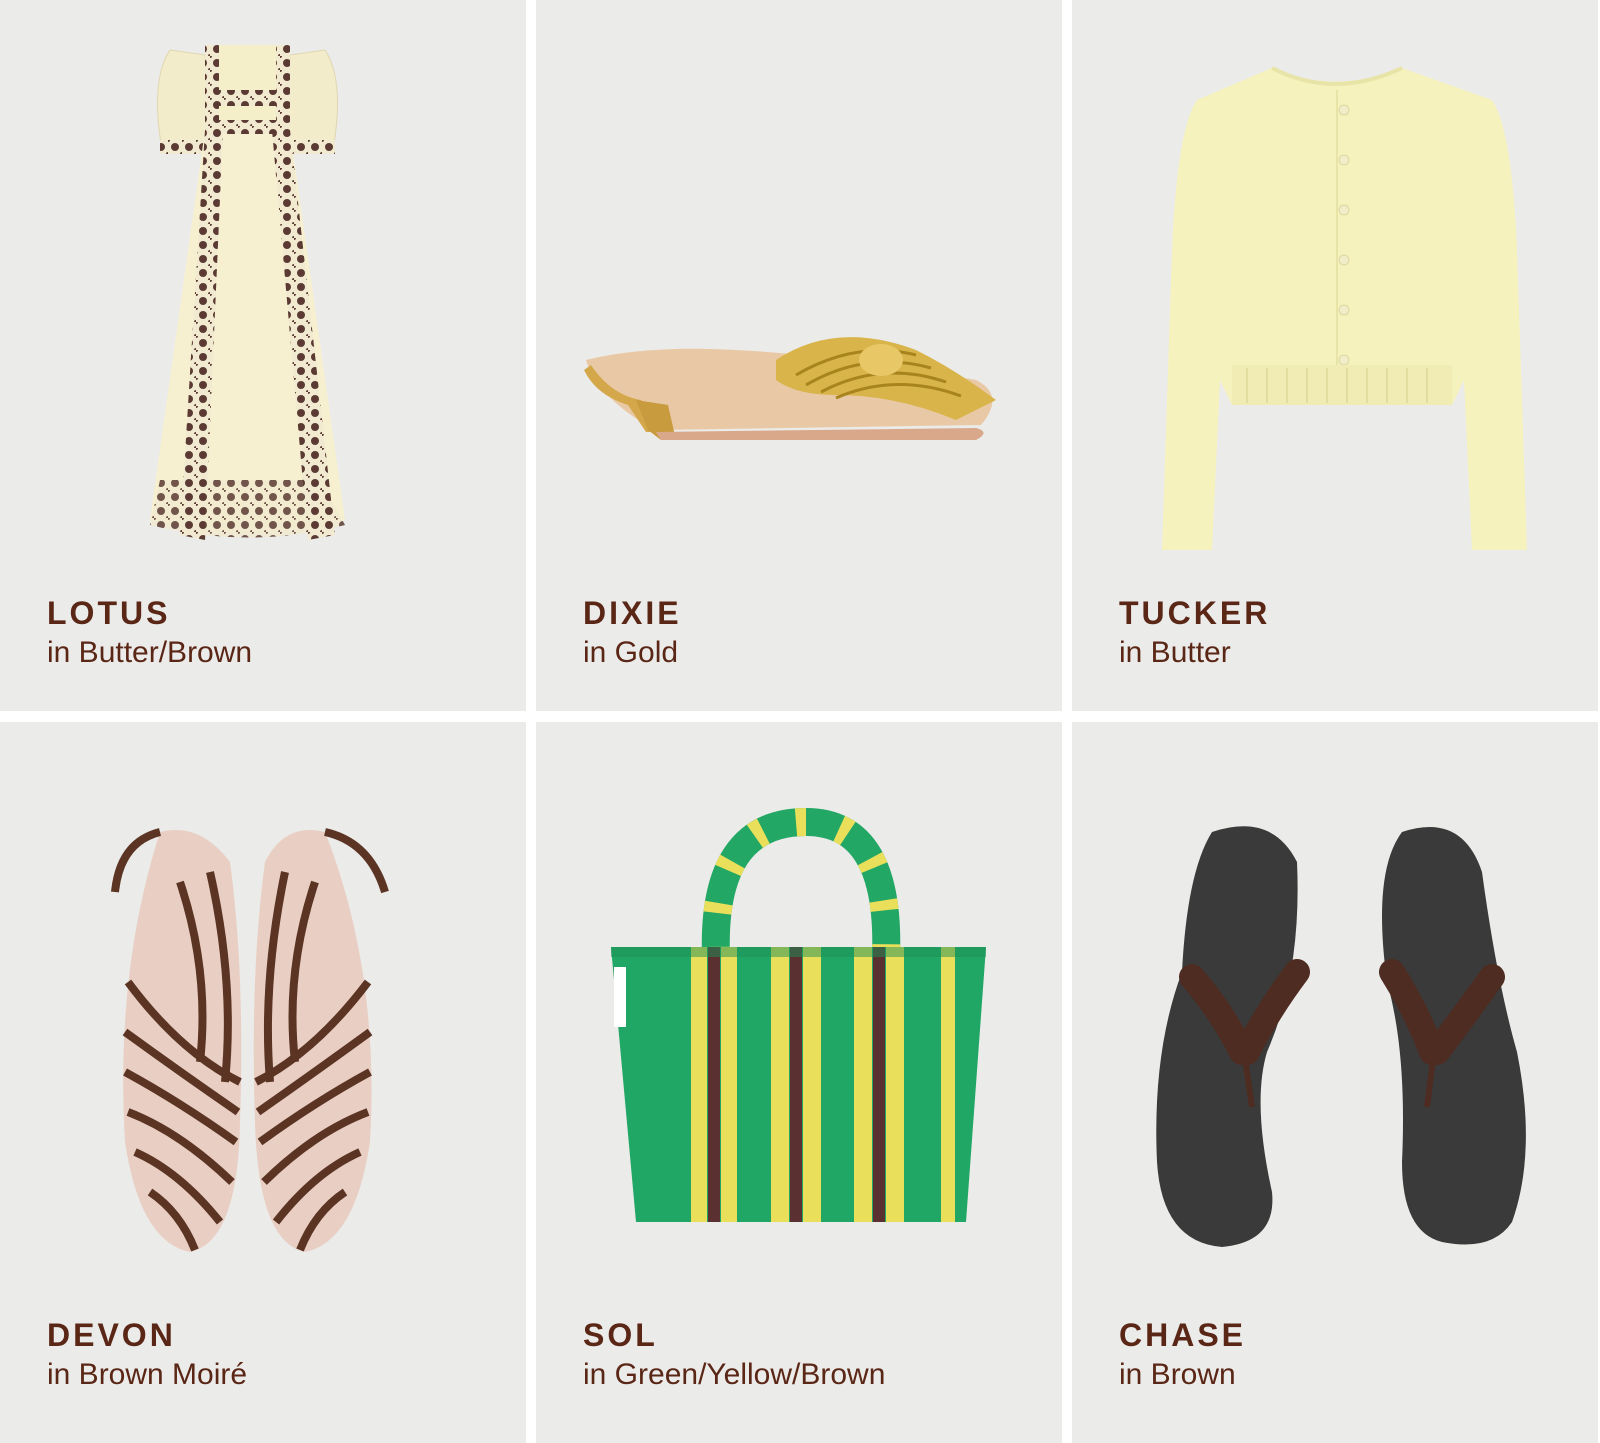 The height and width of the screenshot is (1443, 1600). What do you see at coordinates (1341, 1036) in the screenshot?
I see `chase-flip-flops-image` at bounding box center [1341, 1036].